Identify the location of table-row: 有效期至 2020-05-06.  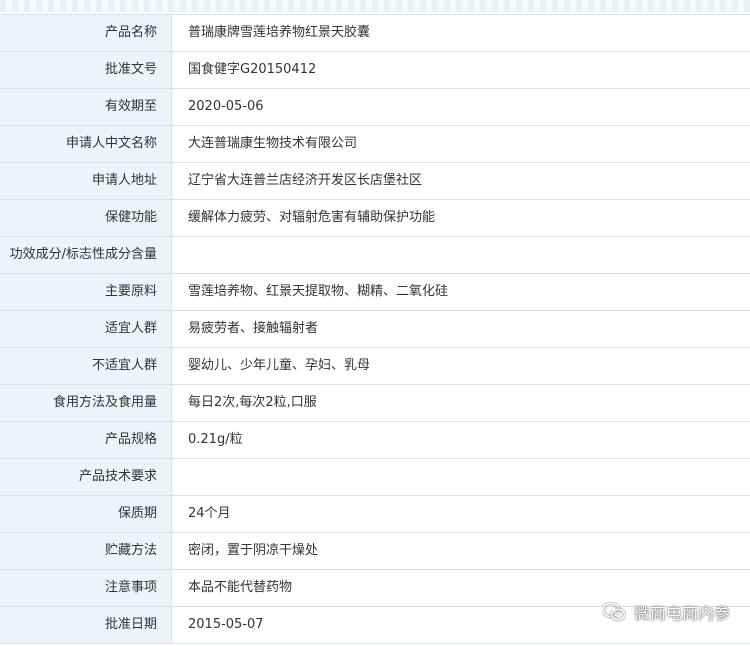
(375, 107).